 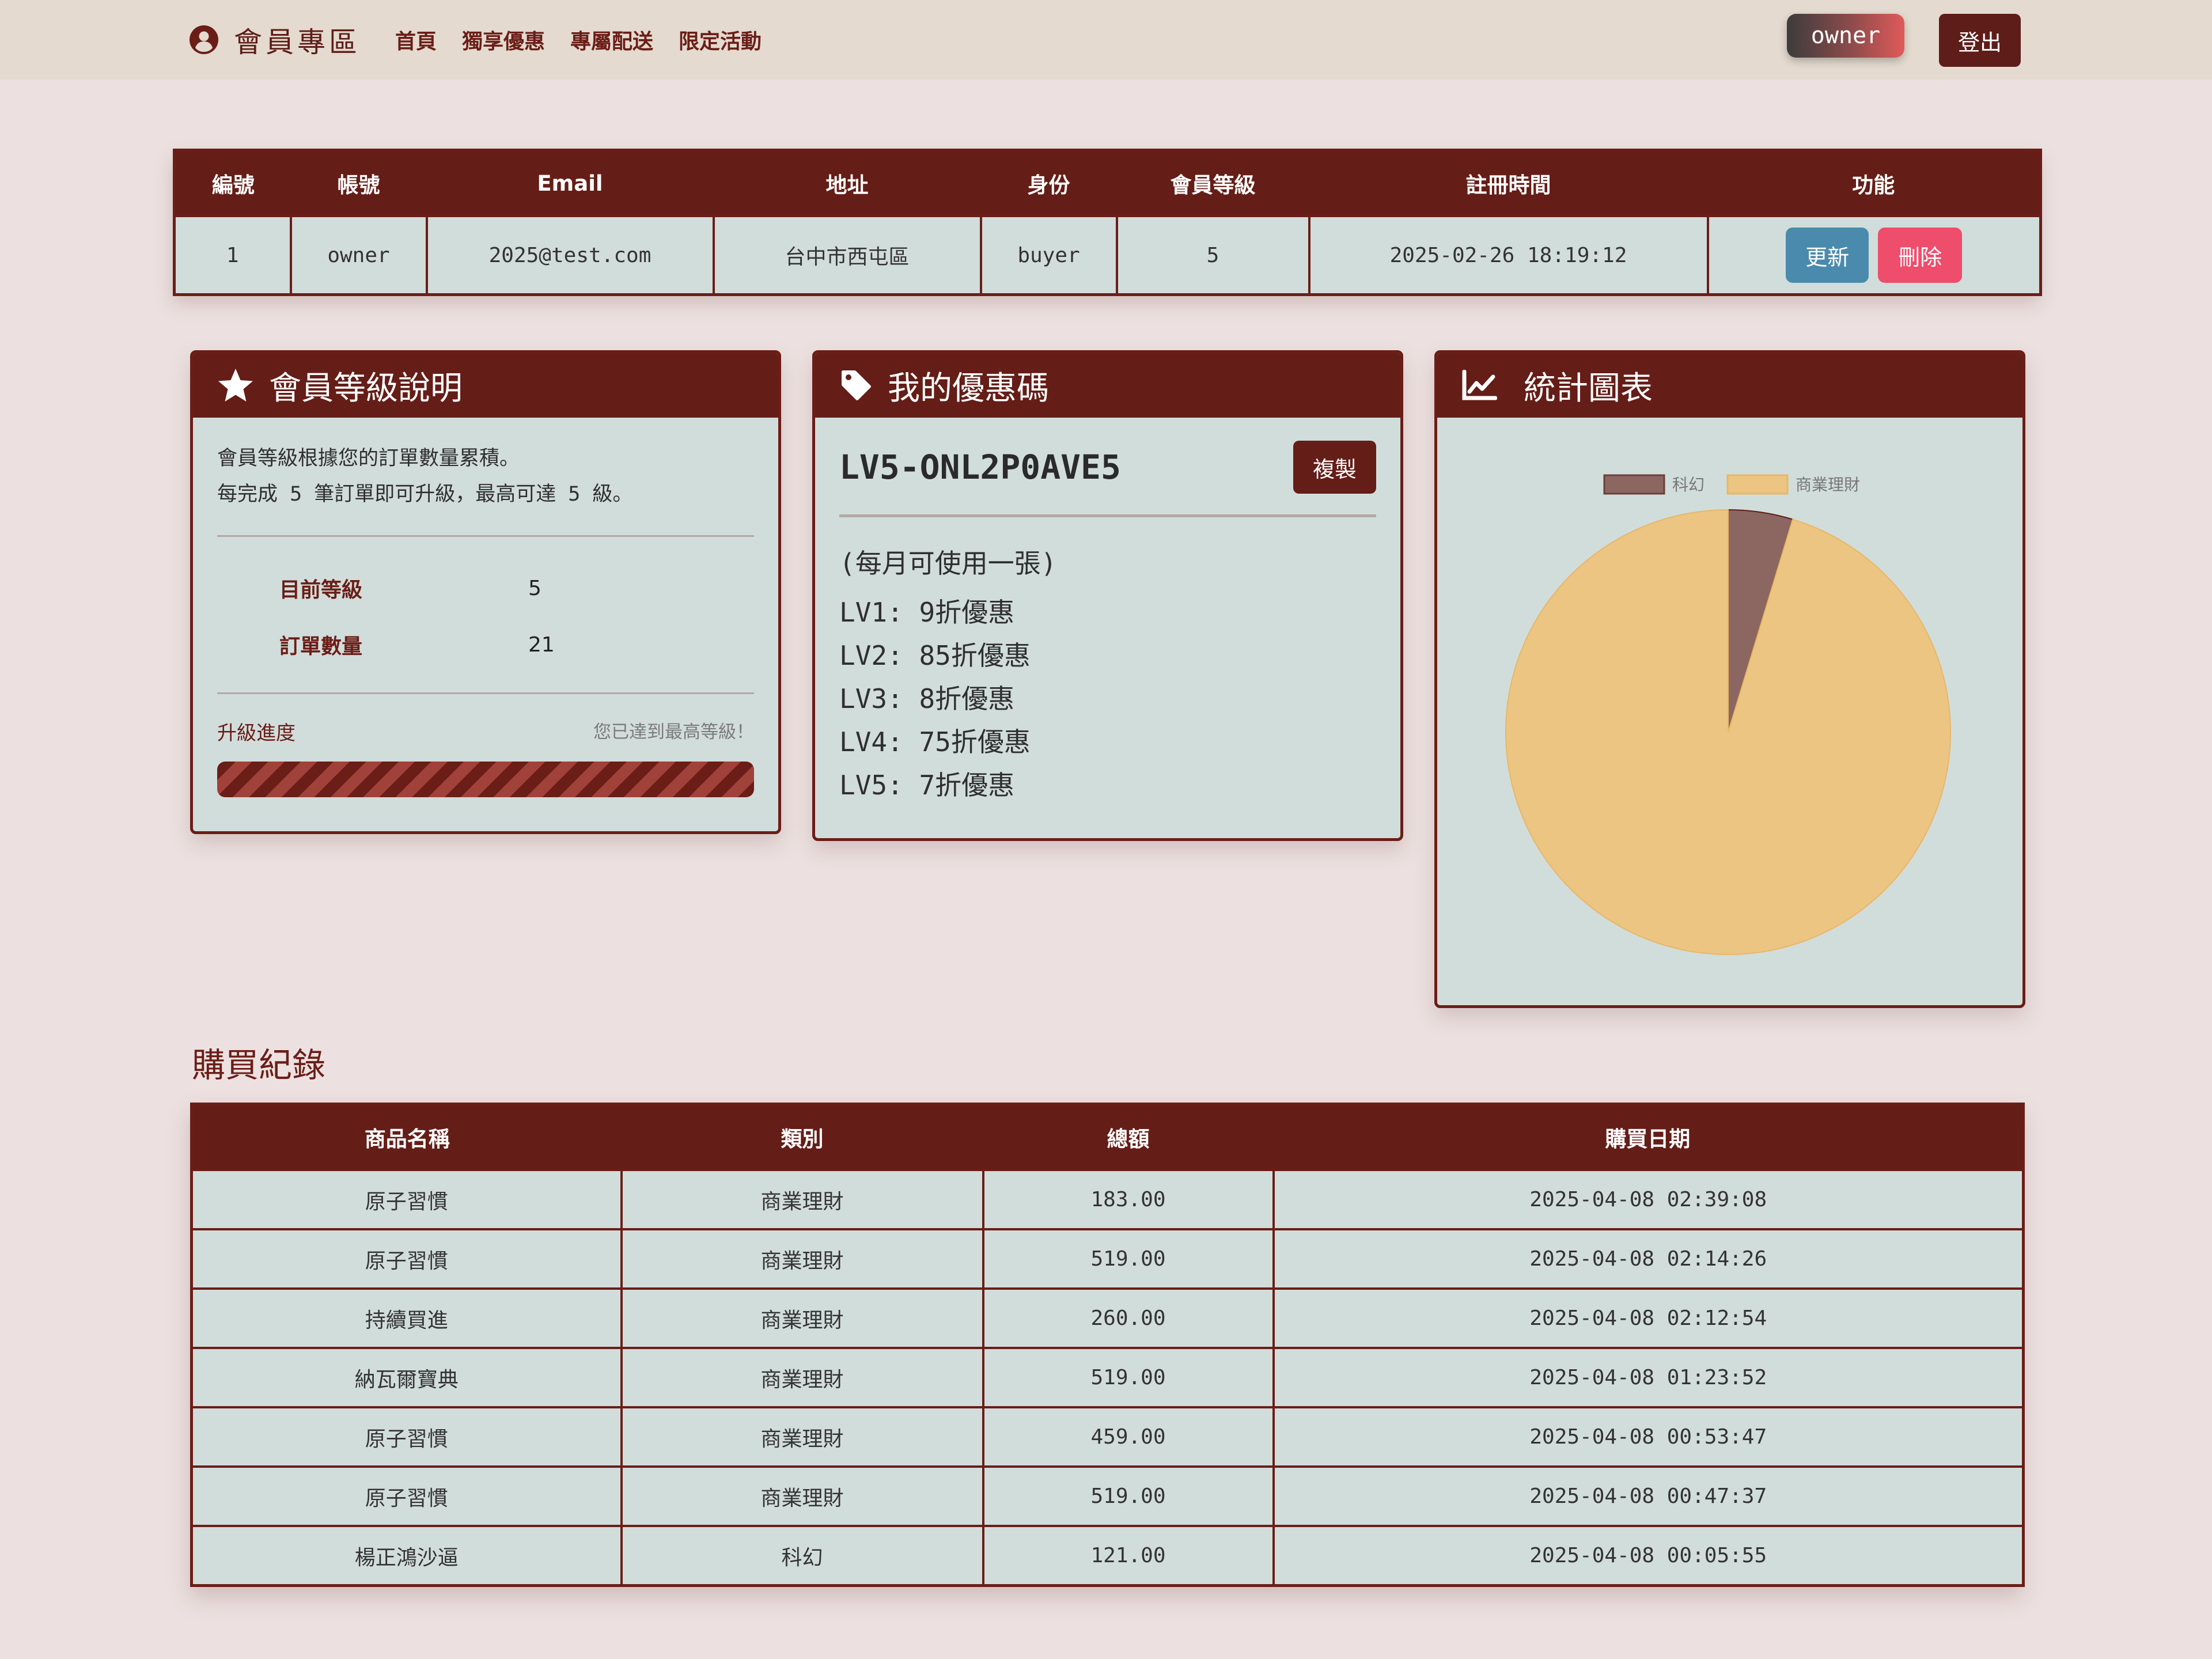 I want to click on user-badge: owner, so click(x=1845, y=36).